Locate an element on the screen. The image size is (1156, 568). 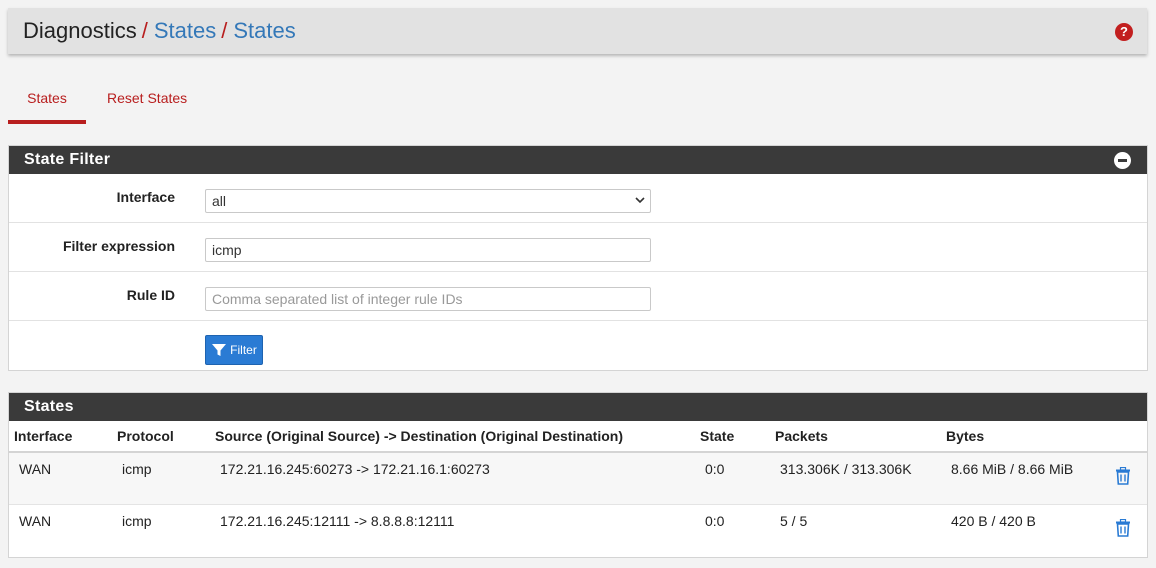
filter-expression-label: Filter expression is located at coordinates (118, 246).